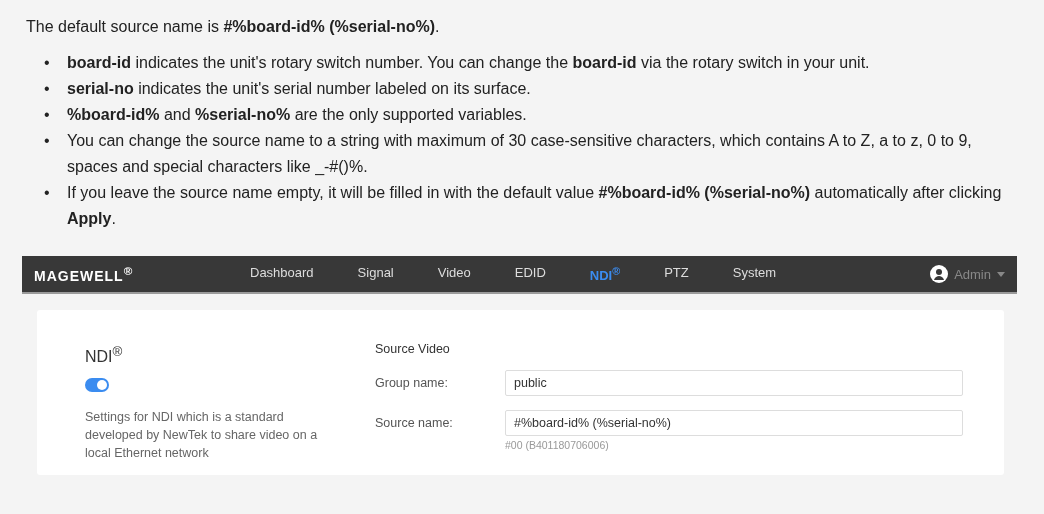  Describe the element at coordinates (297, 115) in the screenshot. I see `bullet-text: %board-id% and %serial-no% are the only supported variables.` at that location.